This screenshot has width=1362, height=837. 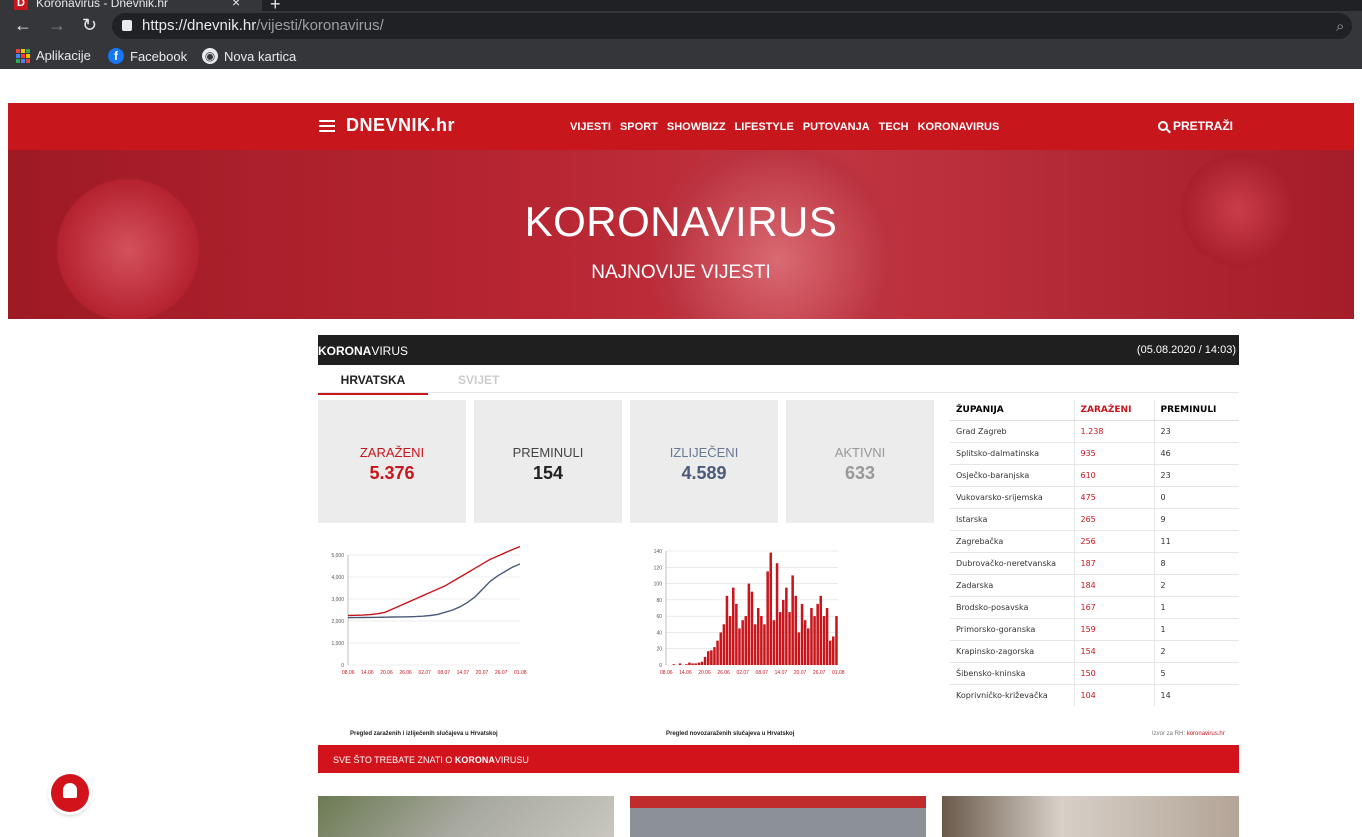 I want to click on site-logo: DNEVNIK.hr, so click(x=400, y=125).